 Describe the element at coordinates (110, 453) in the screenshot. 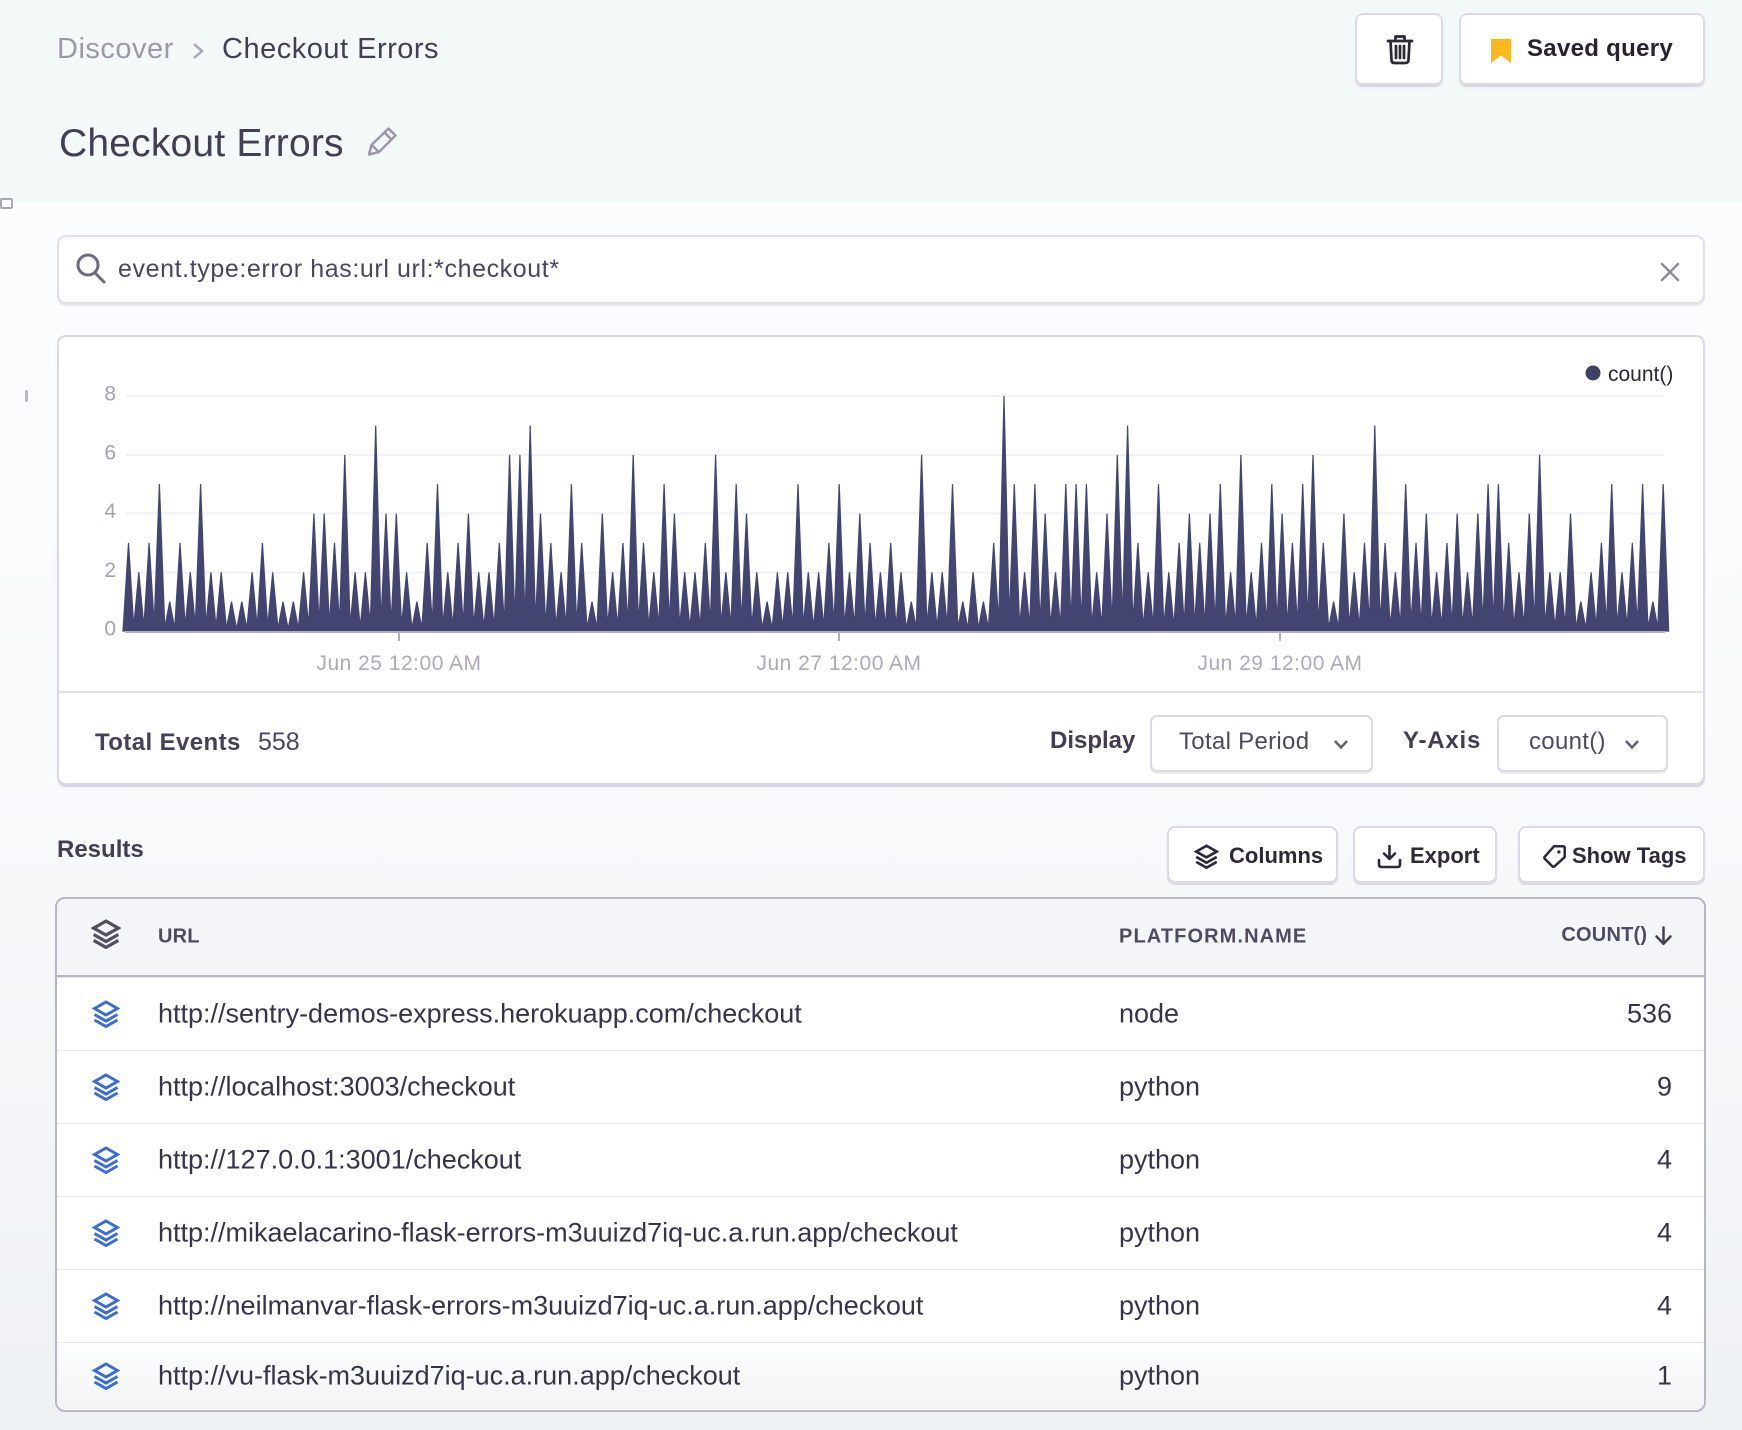

I see `svg-text: 6` at that location.